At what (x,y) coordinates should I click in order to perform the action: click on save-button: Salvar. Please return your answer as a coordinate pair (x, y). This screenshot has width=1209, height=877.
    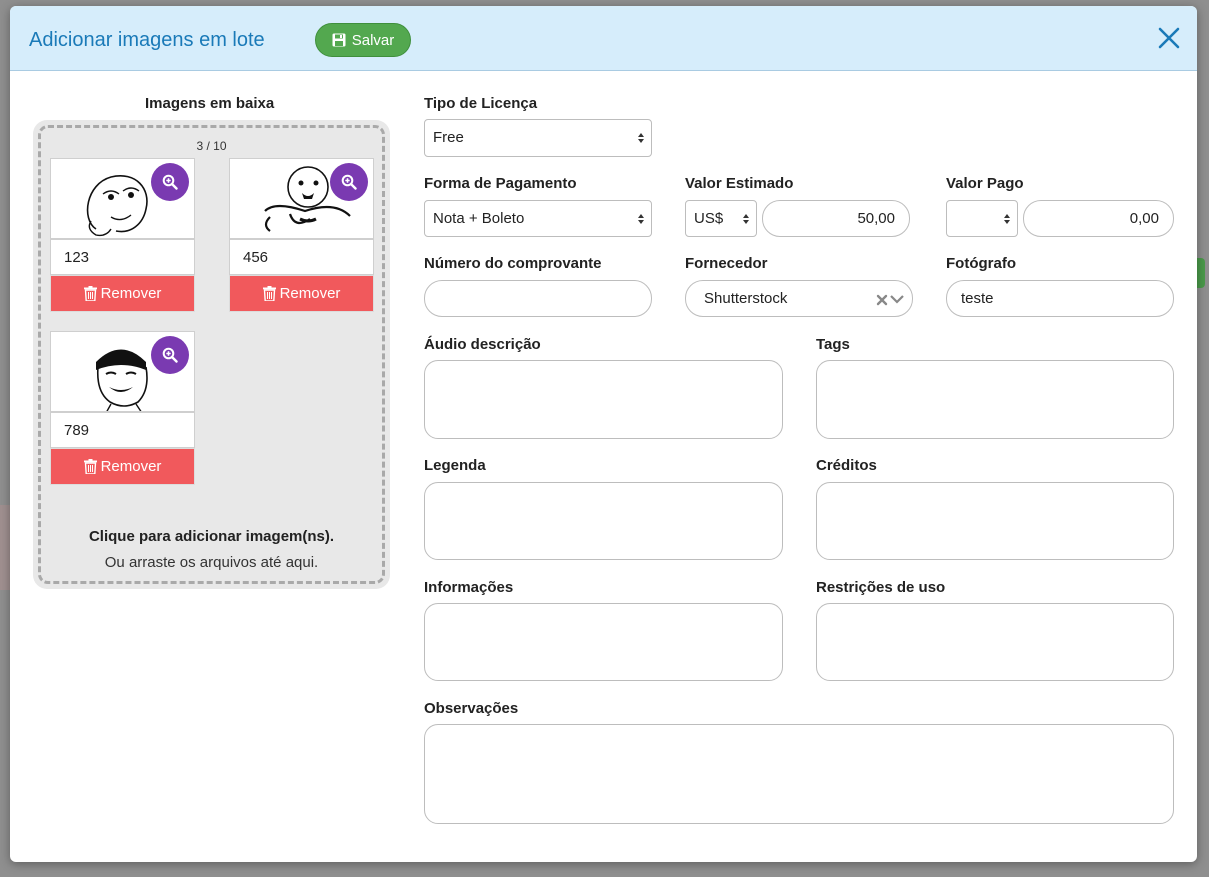
    Looking at the image, I should click on (363, 40).